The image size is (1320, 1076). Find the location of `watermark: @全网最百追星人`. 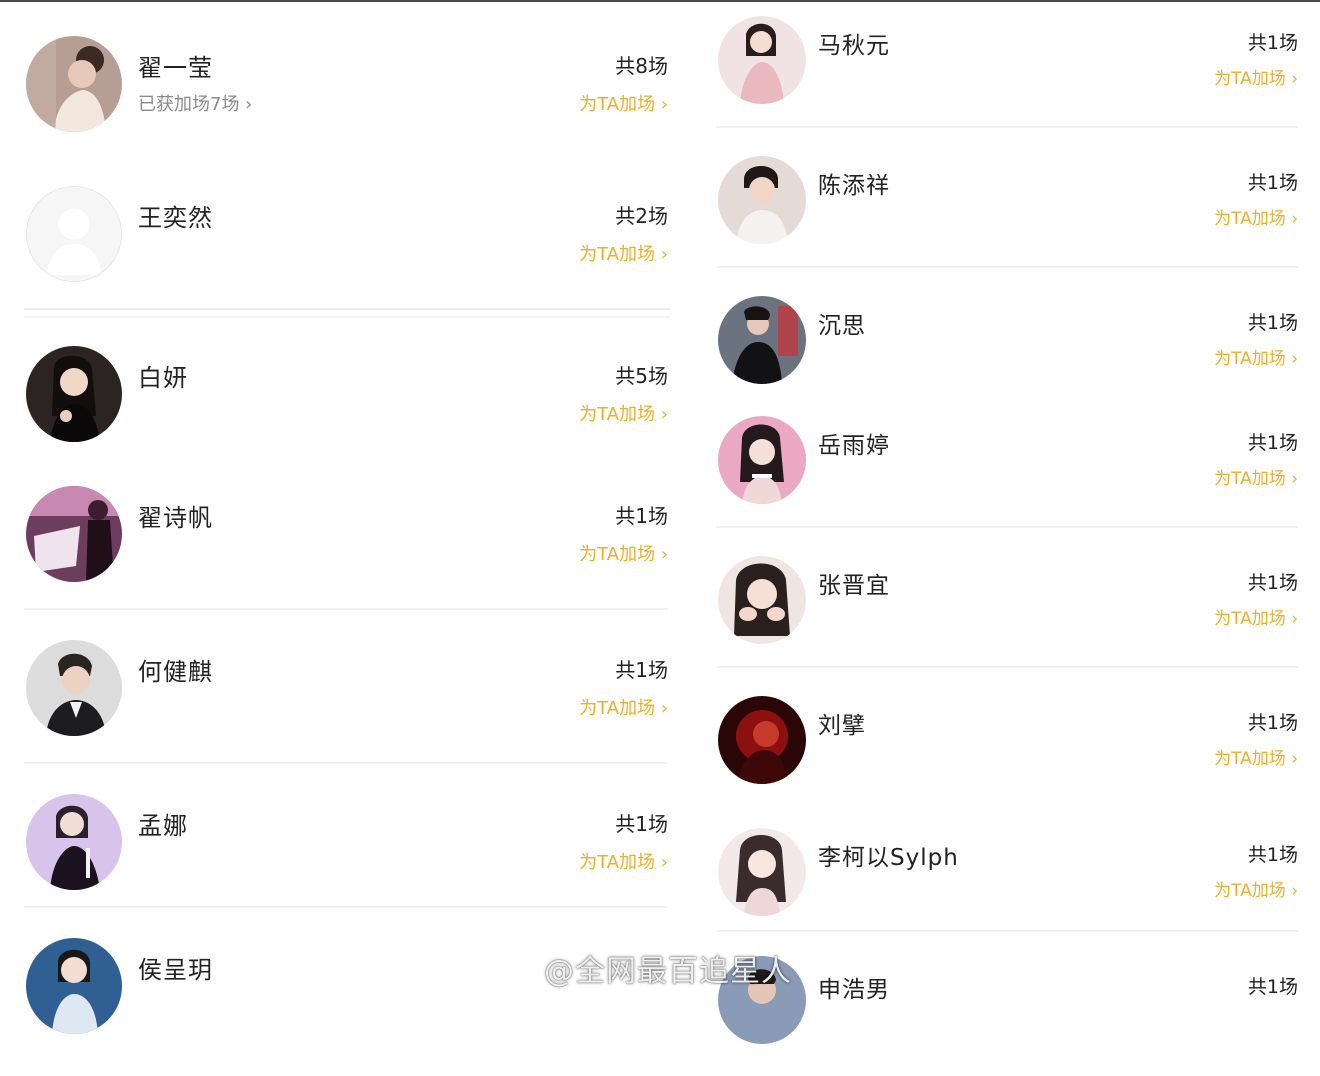

watermark: @全网最百追星人 is located at coordinates (645, 968).